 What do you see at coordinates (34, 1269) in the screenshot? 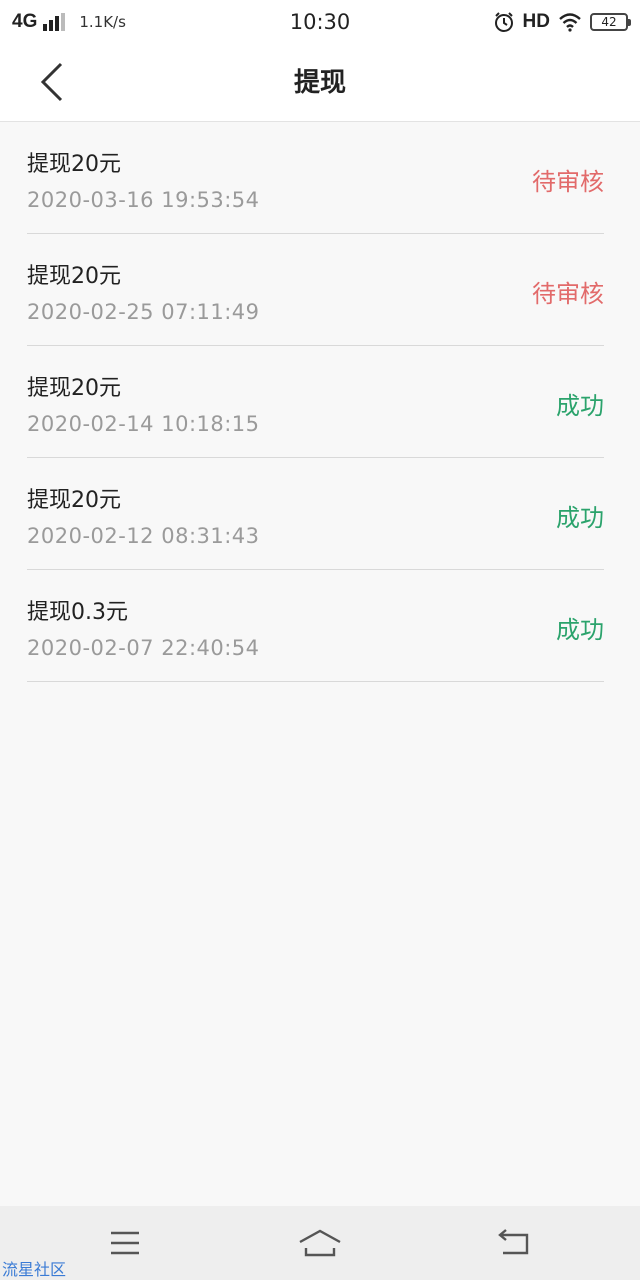
I see `watermark: 流星社区` at bounding box center [34, 1269].